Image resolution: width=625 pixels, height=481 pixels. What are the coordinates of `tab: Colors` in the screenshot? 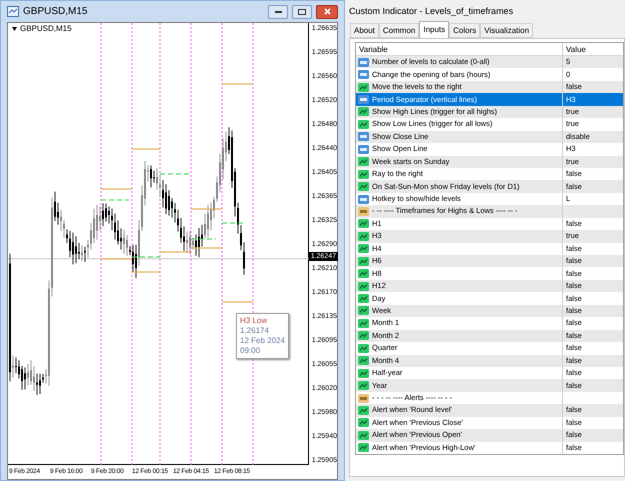 It's located at (464, 30).